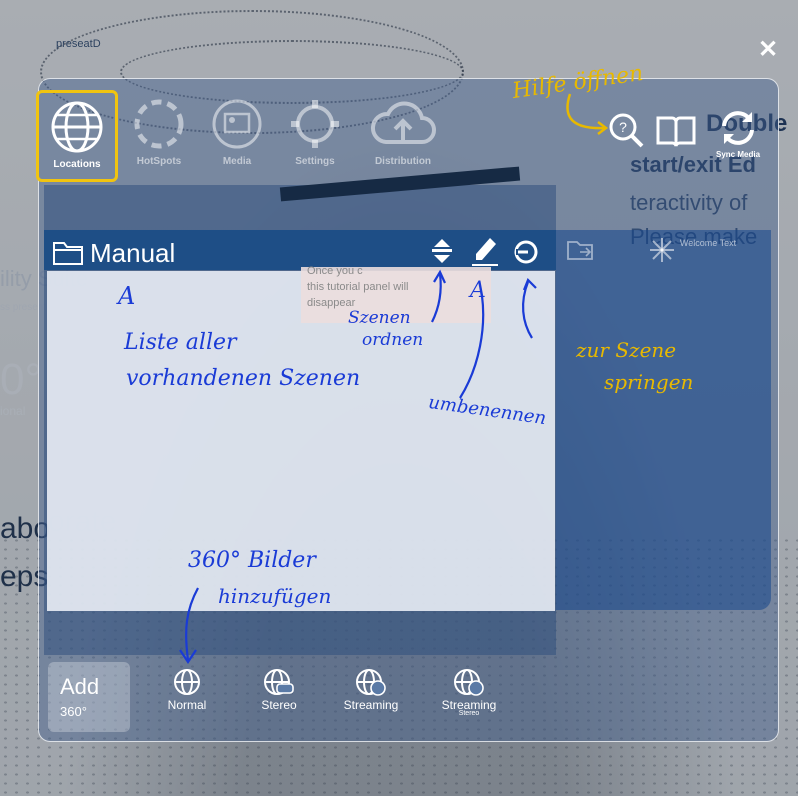 The height and width of the screenshot is (796, 798). What do you see at coordinates (379, 318) in the screenshot?
I see `annotation-ordnen: Szenen` at bounding box center [379, 318].